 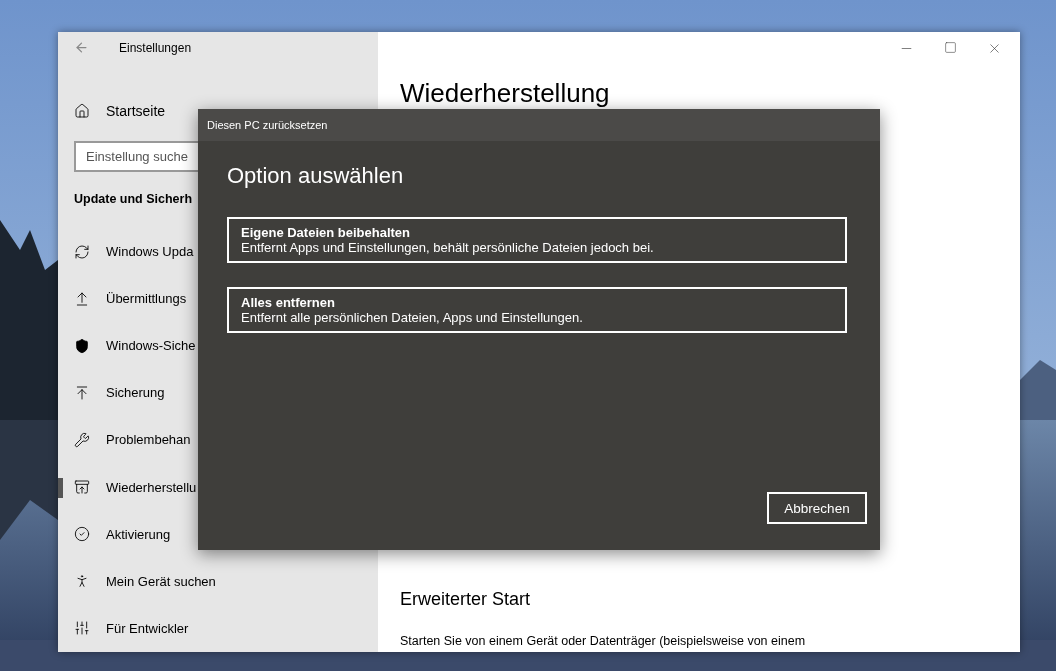 What do you see at coordinates (603, 641) in the screenshot?
I see `description-text: Starten Sie von einem Gerät oder Datenträger (beispielsweise von einem` at bounding box center [603, 641].